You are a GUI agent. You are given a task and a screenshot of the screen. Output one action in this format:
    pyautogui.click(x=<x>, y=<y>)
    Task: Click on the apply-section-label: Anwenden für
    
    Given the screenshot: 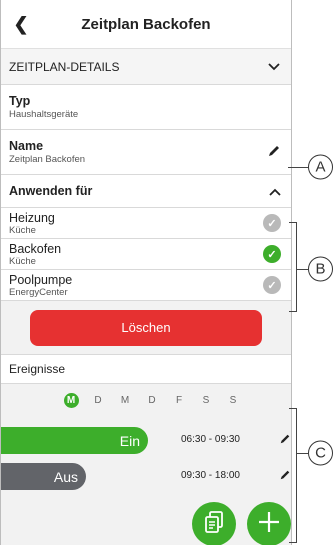 What is the action you would take?
    pyautogui.click(x=51, y=191)
    